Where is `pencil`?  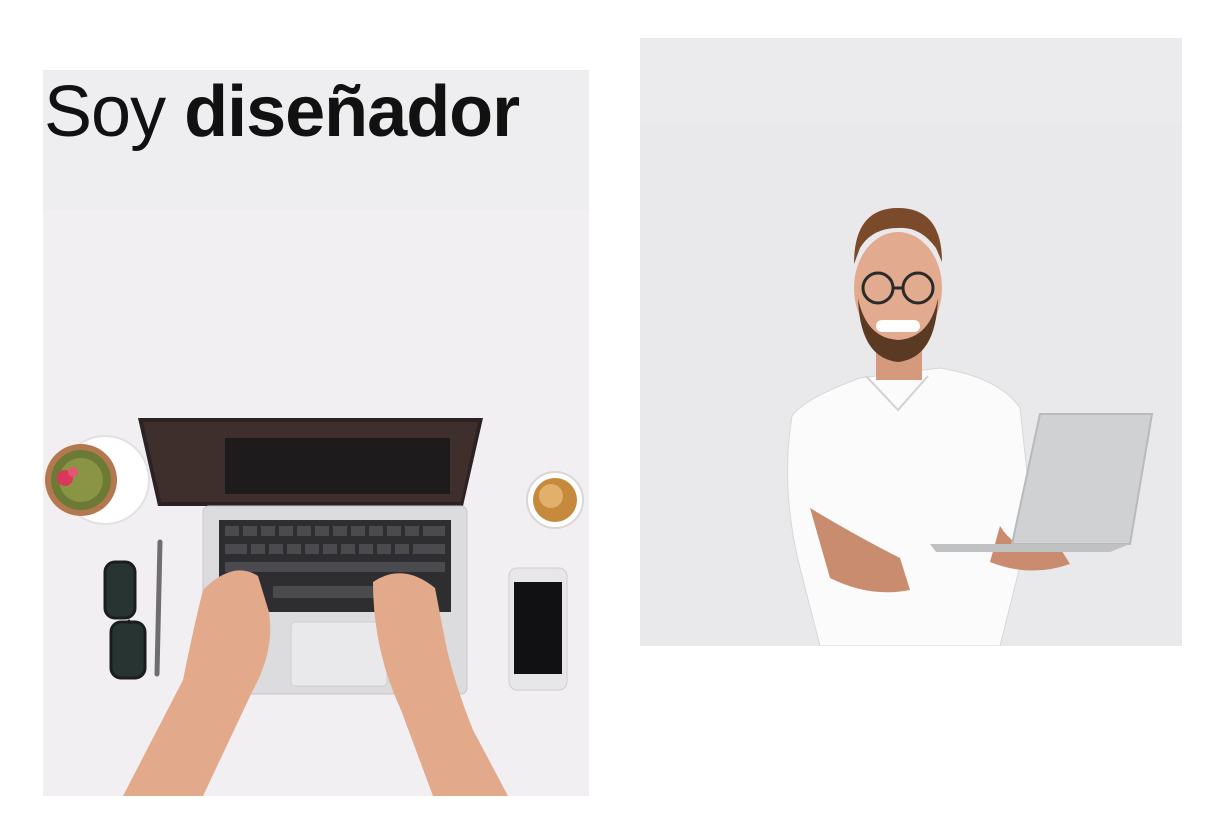 pencil is located at coordinates (158, 608).